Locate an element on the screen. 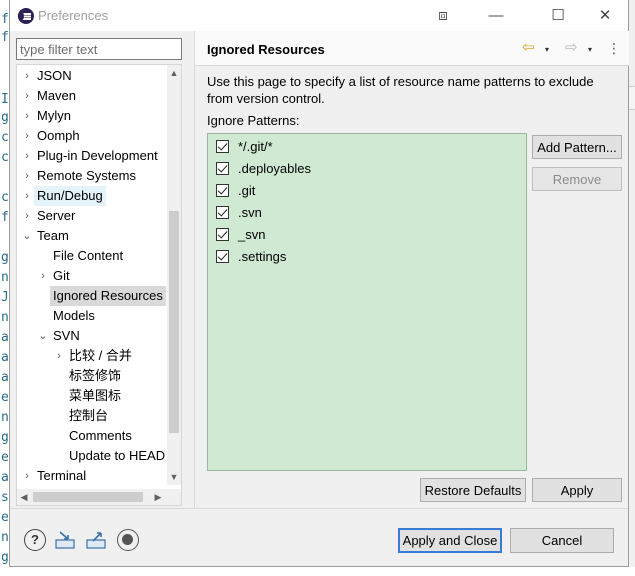  scroll-right-arrow-icon: ▶ is located at coordinates (158, 497).